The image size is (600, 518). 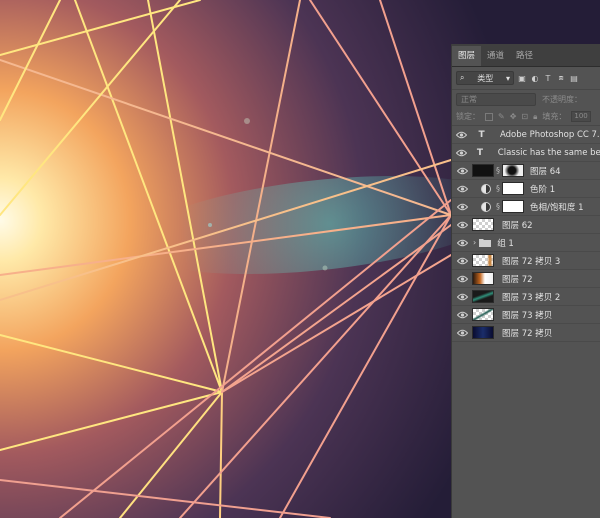 What do you see at coordinates (526, 171) in the screenshot?
I see `layer-row: § 图层 64` at bounding box center [526, 171].